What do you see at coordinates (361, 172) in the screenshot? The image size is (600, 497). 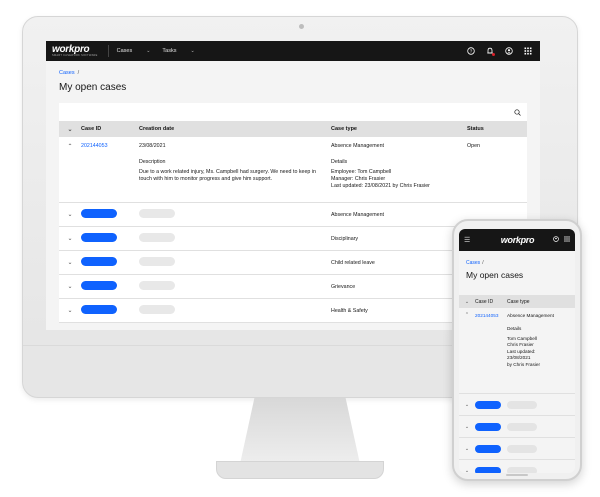 I see `detail-employee: Employee: Tom Campbell` at bounding box center [361, 172].